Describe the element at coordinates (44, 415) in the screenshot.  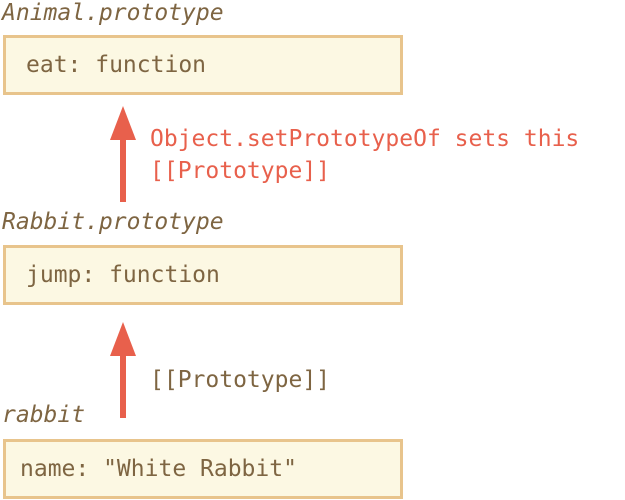
I see `rabbit-title: rabbit` at that location.